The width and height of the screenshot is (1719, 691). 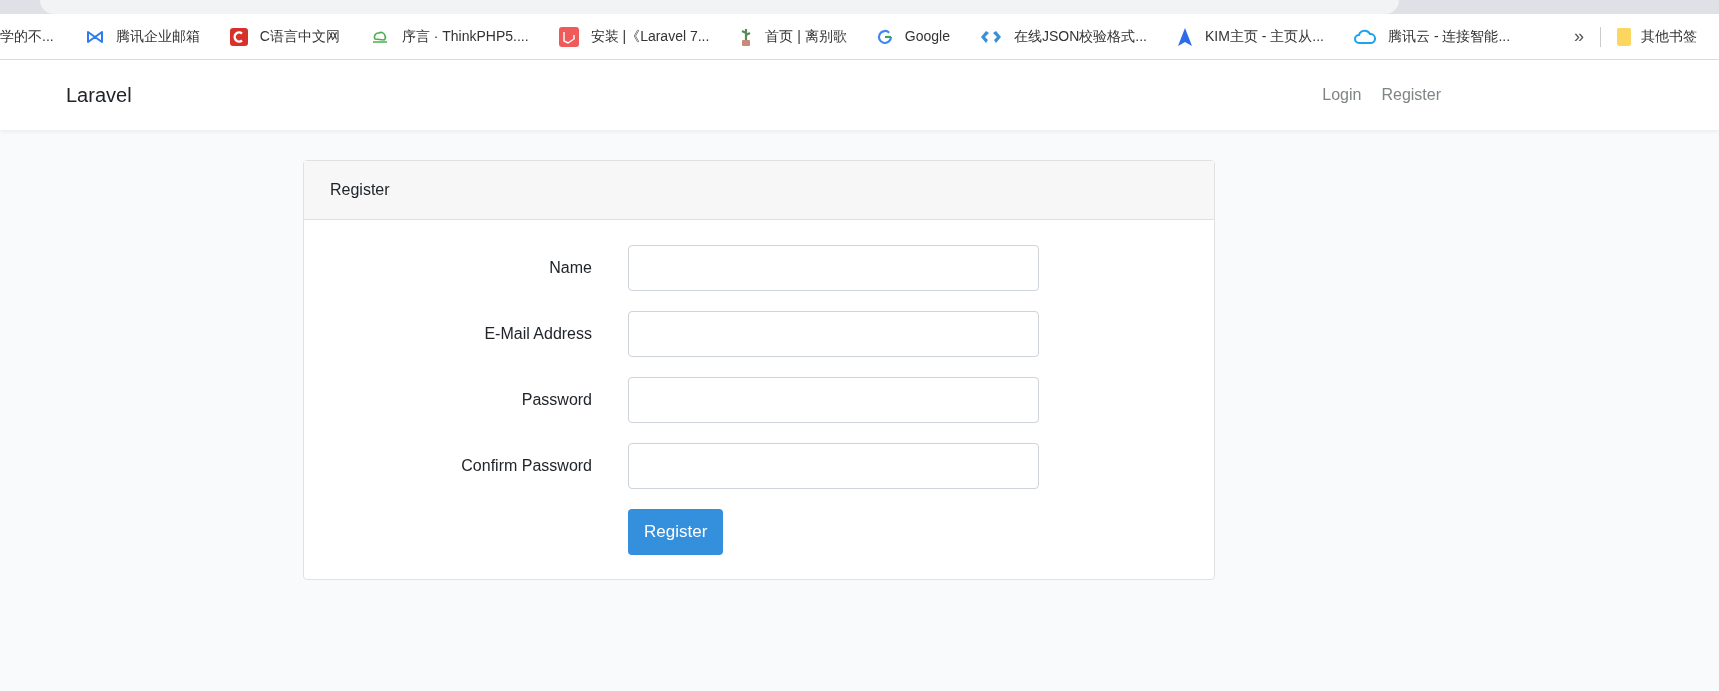 I want to click on field-label: Name, so click(x=570, y=268).